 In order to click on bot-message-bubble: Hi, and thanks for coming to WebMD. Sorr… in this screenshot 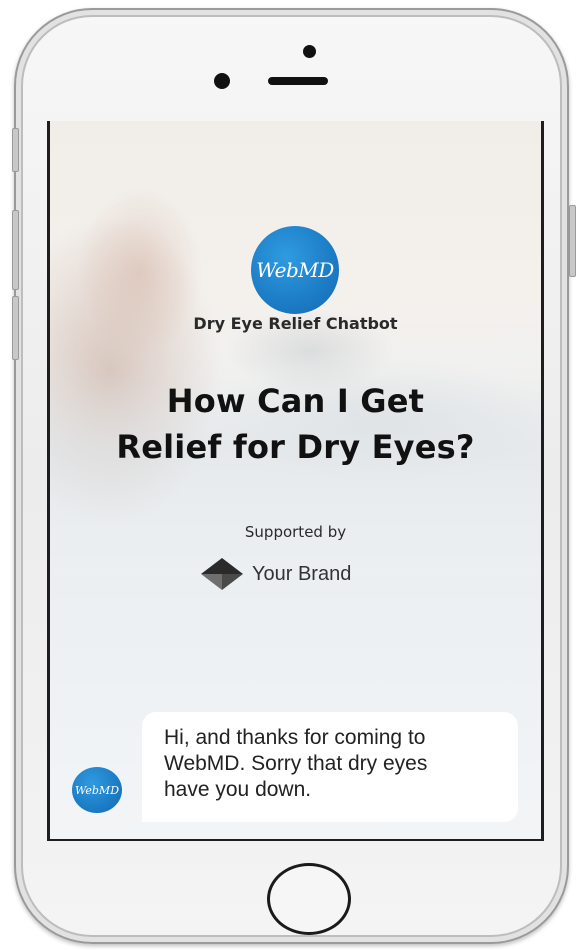, I will do `click(330, 767)`.